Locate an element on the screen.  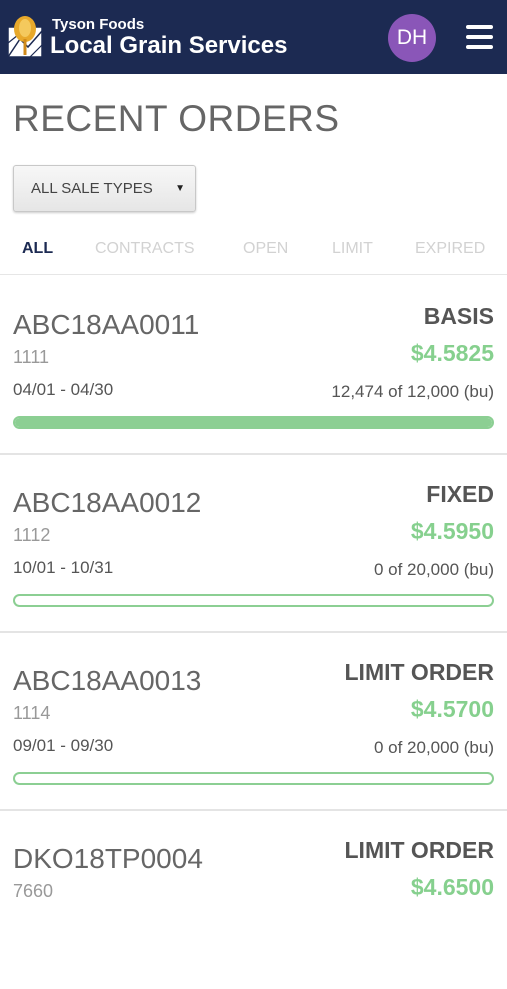
order-price: $4.5825 is located at coordinates (452, 353).